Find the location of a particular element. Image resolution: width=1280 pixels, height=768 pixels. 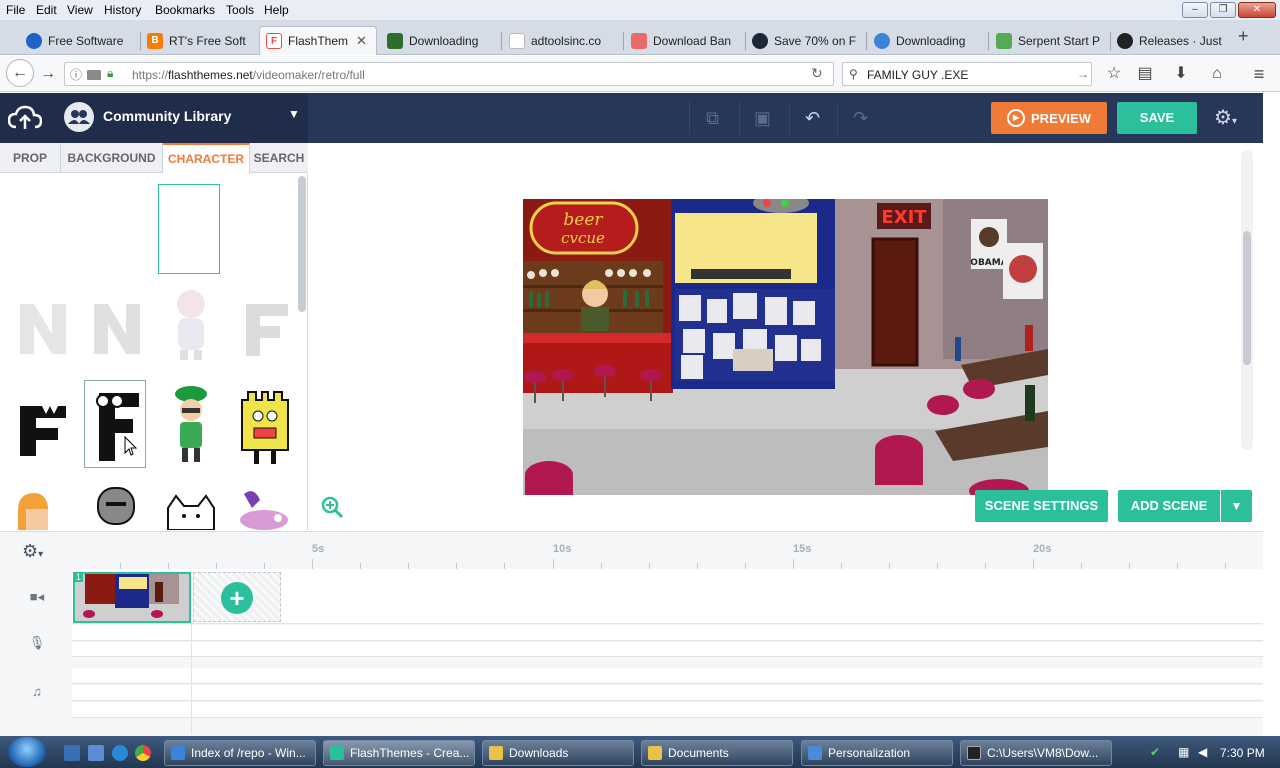

redo-icon: ↷ is located at coordinates (860, 118).